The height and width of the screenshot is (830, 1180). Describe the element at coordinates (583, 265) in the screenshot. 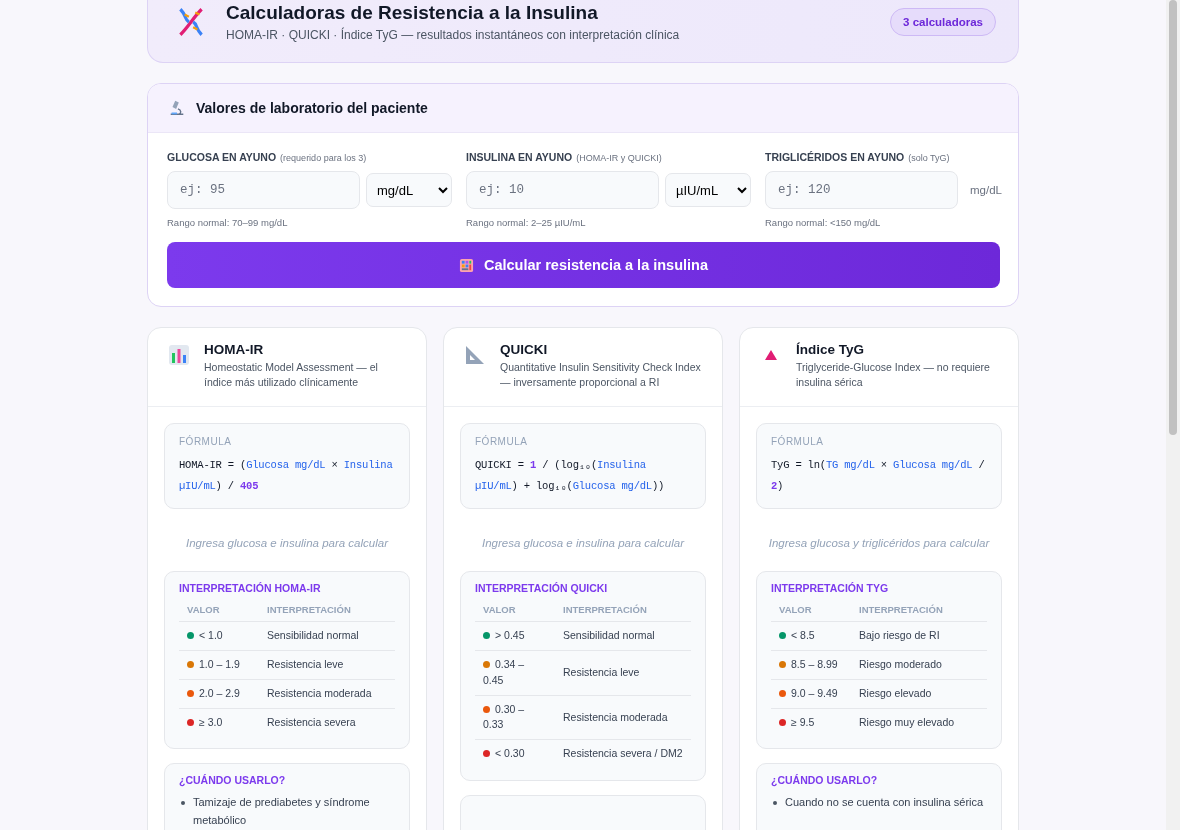

I see `calculate-button: Calcular resistencia a la insulina` at that location.